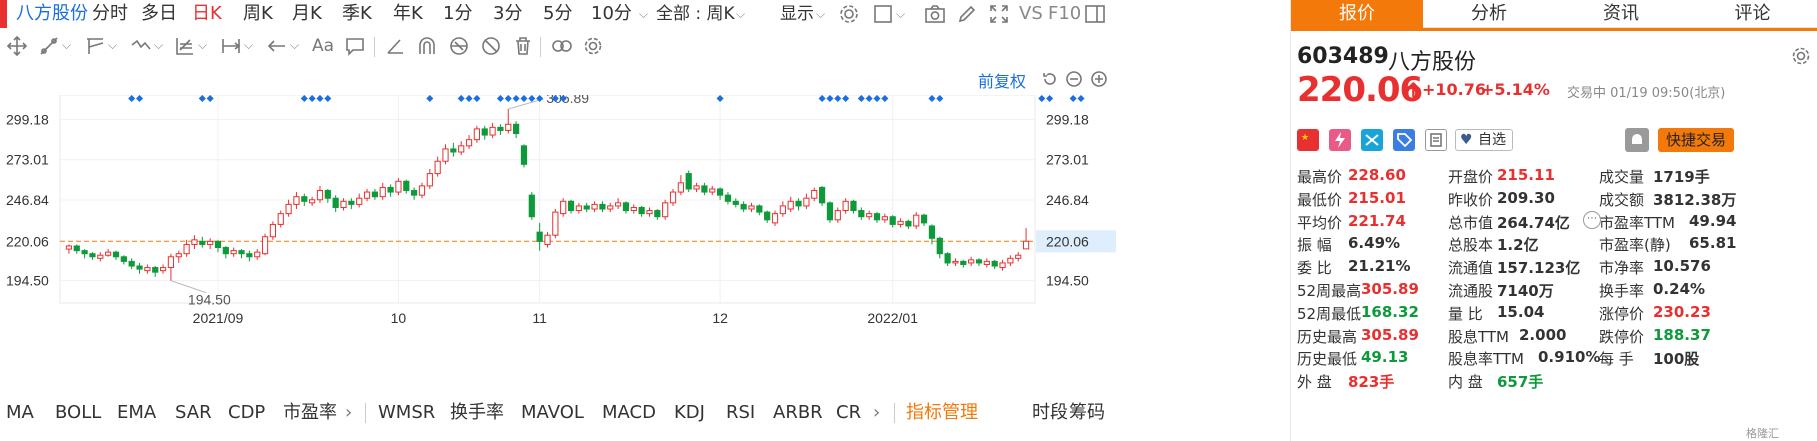 The image size is (1817, 441). What do you see at coordinates (935, 18) in the screenshot?
I see `camera-icon` at bounding box center [935, 18].